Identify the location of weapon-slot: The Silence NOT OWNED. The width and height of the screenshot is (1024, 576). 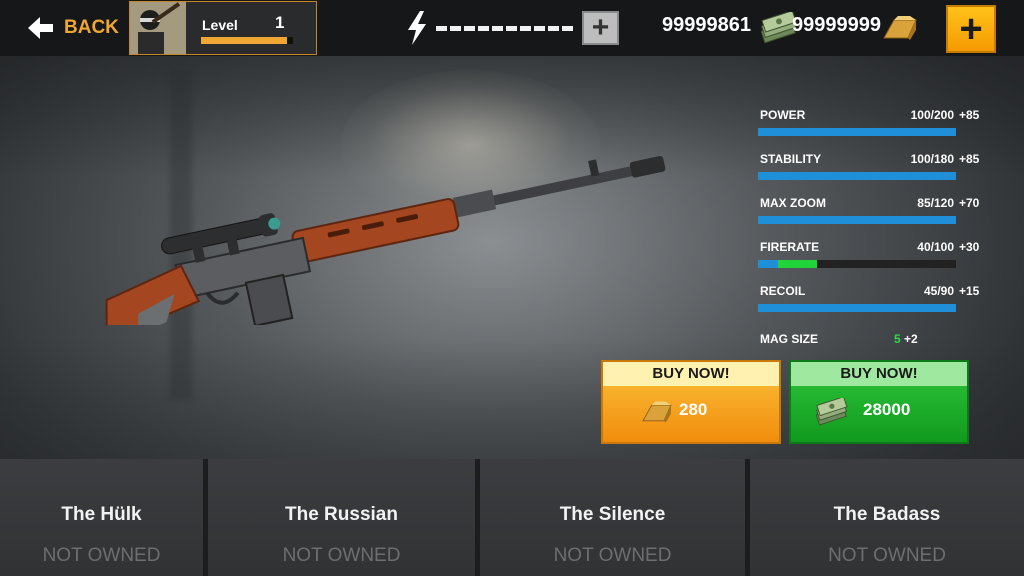
(610, 517).